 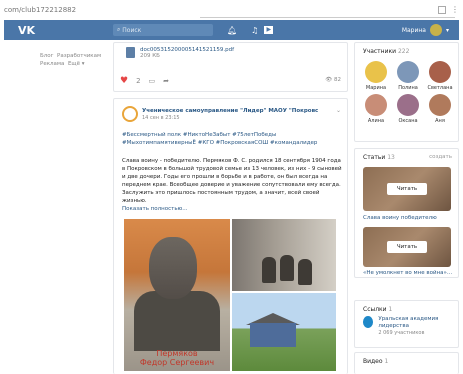 I want to click on portrait-coat, so click(x=177, y=321).